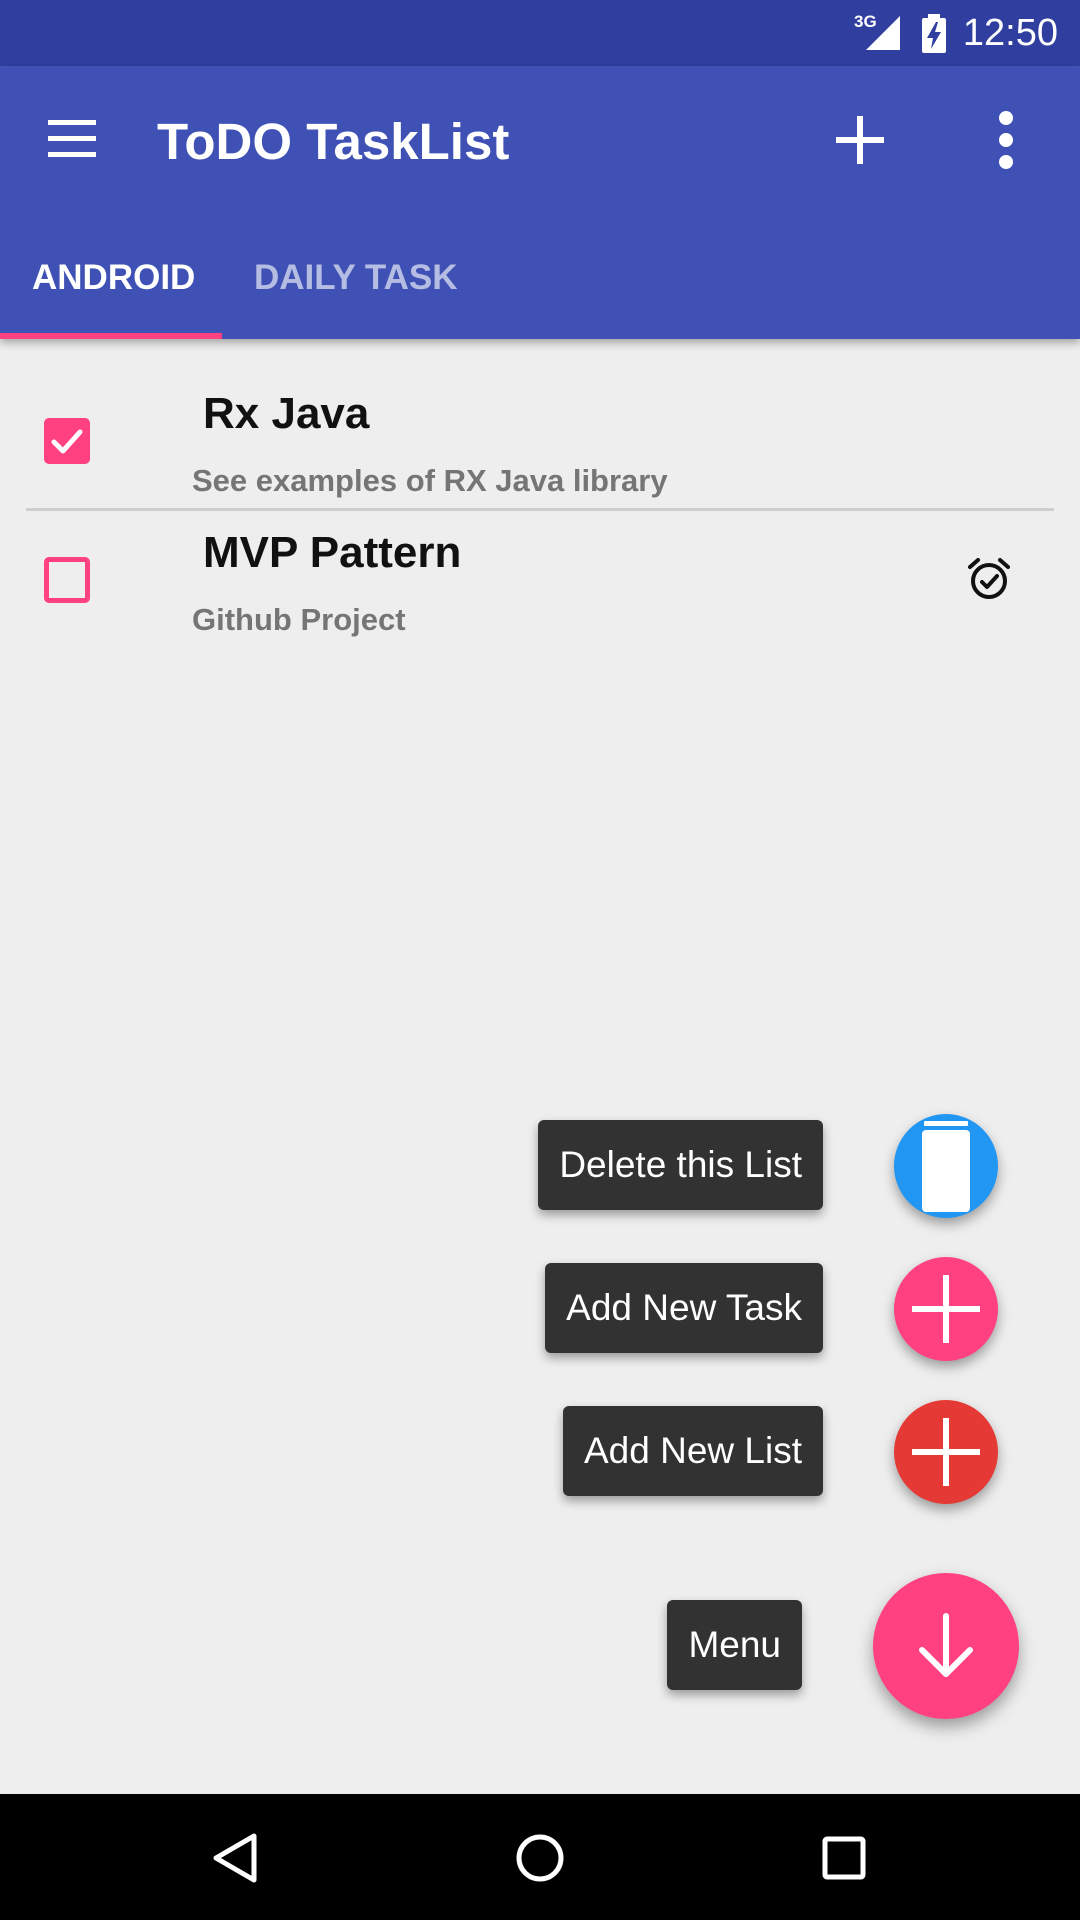 Image resolution: width=1080 pixels, height=1920 pixels. Describe the element at coordinates (356, 278) in the screenshot. I see `tab-daily-task: DAILY TASK` at that location.